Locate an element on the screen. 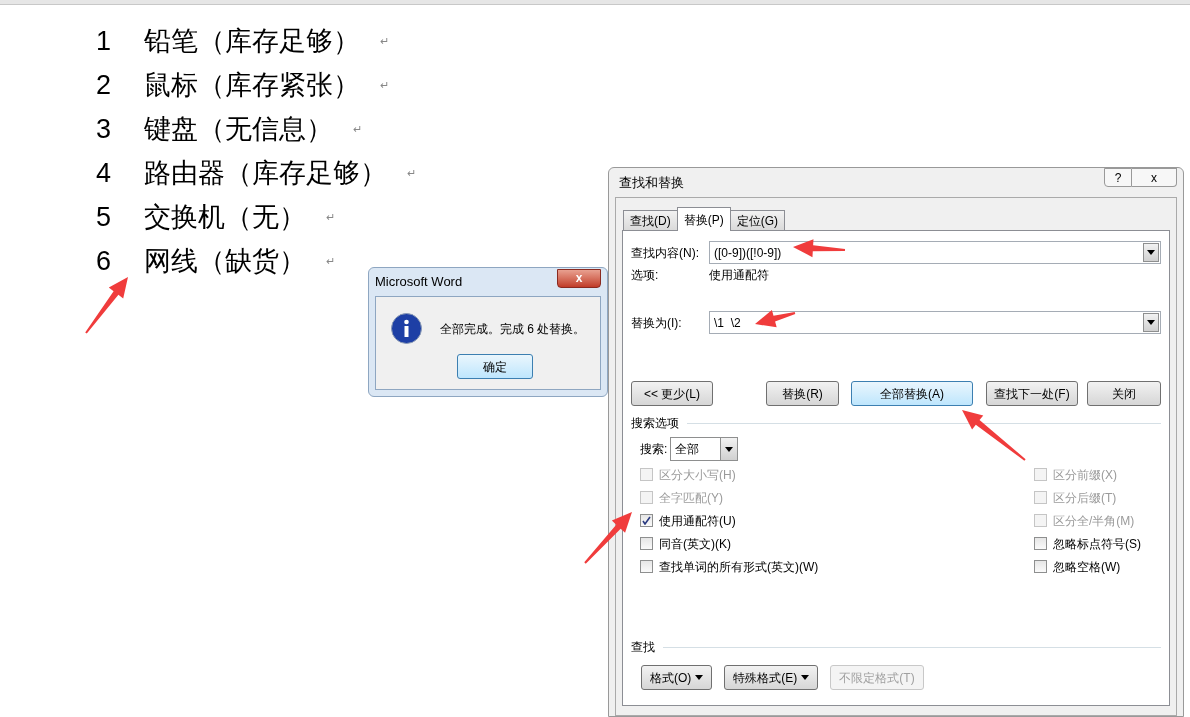 This screenshot has height=717, width=1190. dialog-button: 全部替换(A) is located at coordinates (912, 393).